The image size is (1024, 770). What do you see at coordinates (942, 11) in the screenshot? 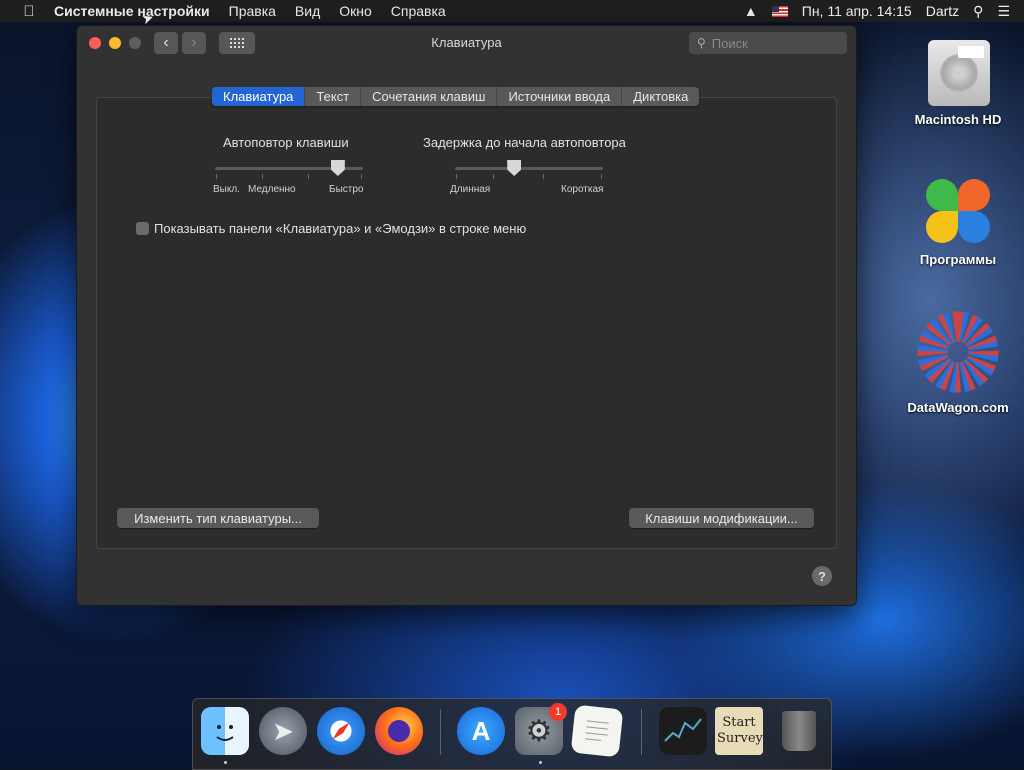
I see `menubar-user: Dartz` at bounding box center [942, 11].